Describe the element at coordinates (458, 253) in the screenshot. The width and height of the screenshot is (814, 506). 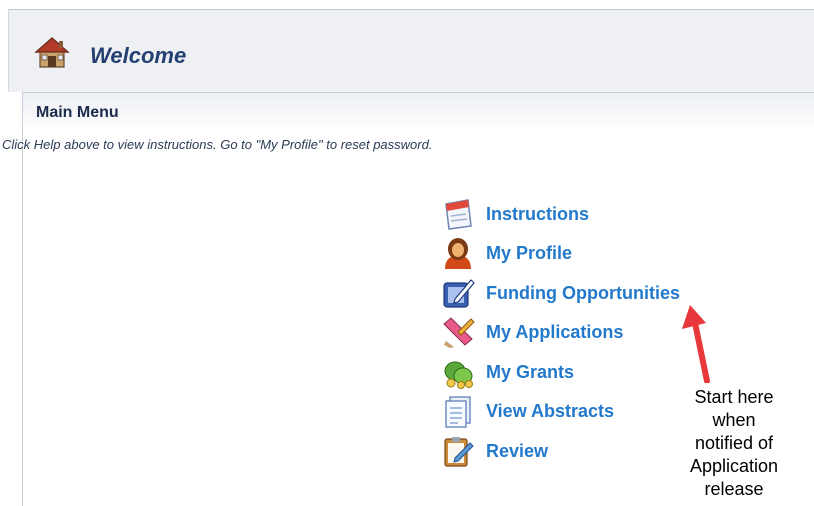
I see `profile-icon` at that location.